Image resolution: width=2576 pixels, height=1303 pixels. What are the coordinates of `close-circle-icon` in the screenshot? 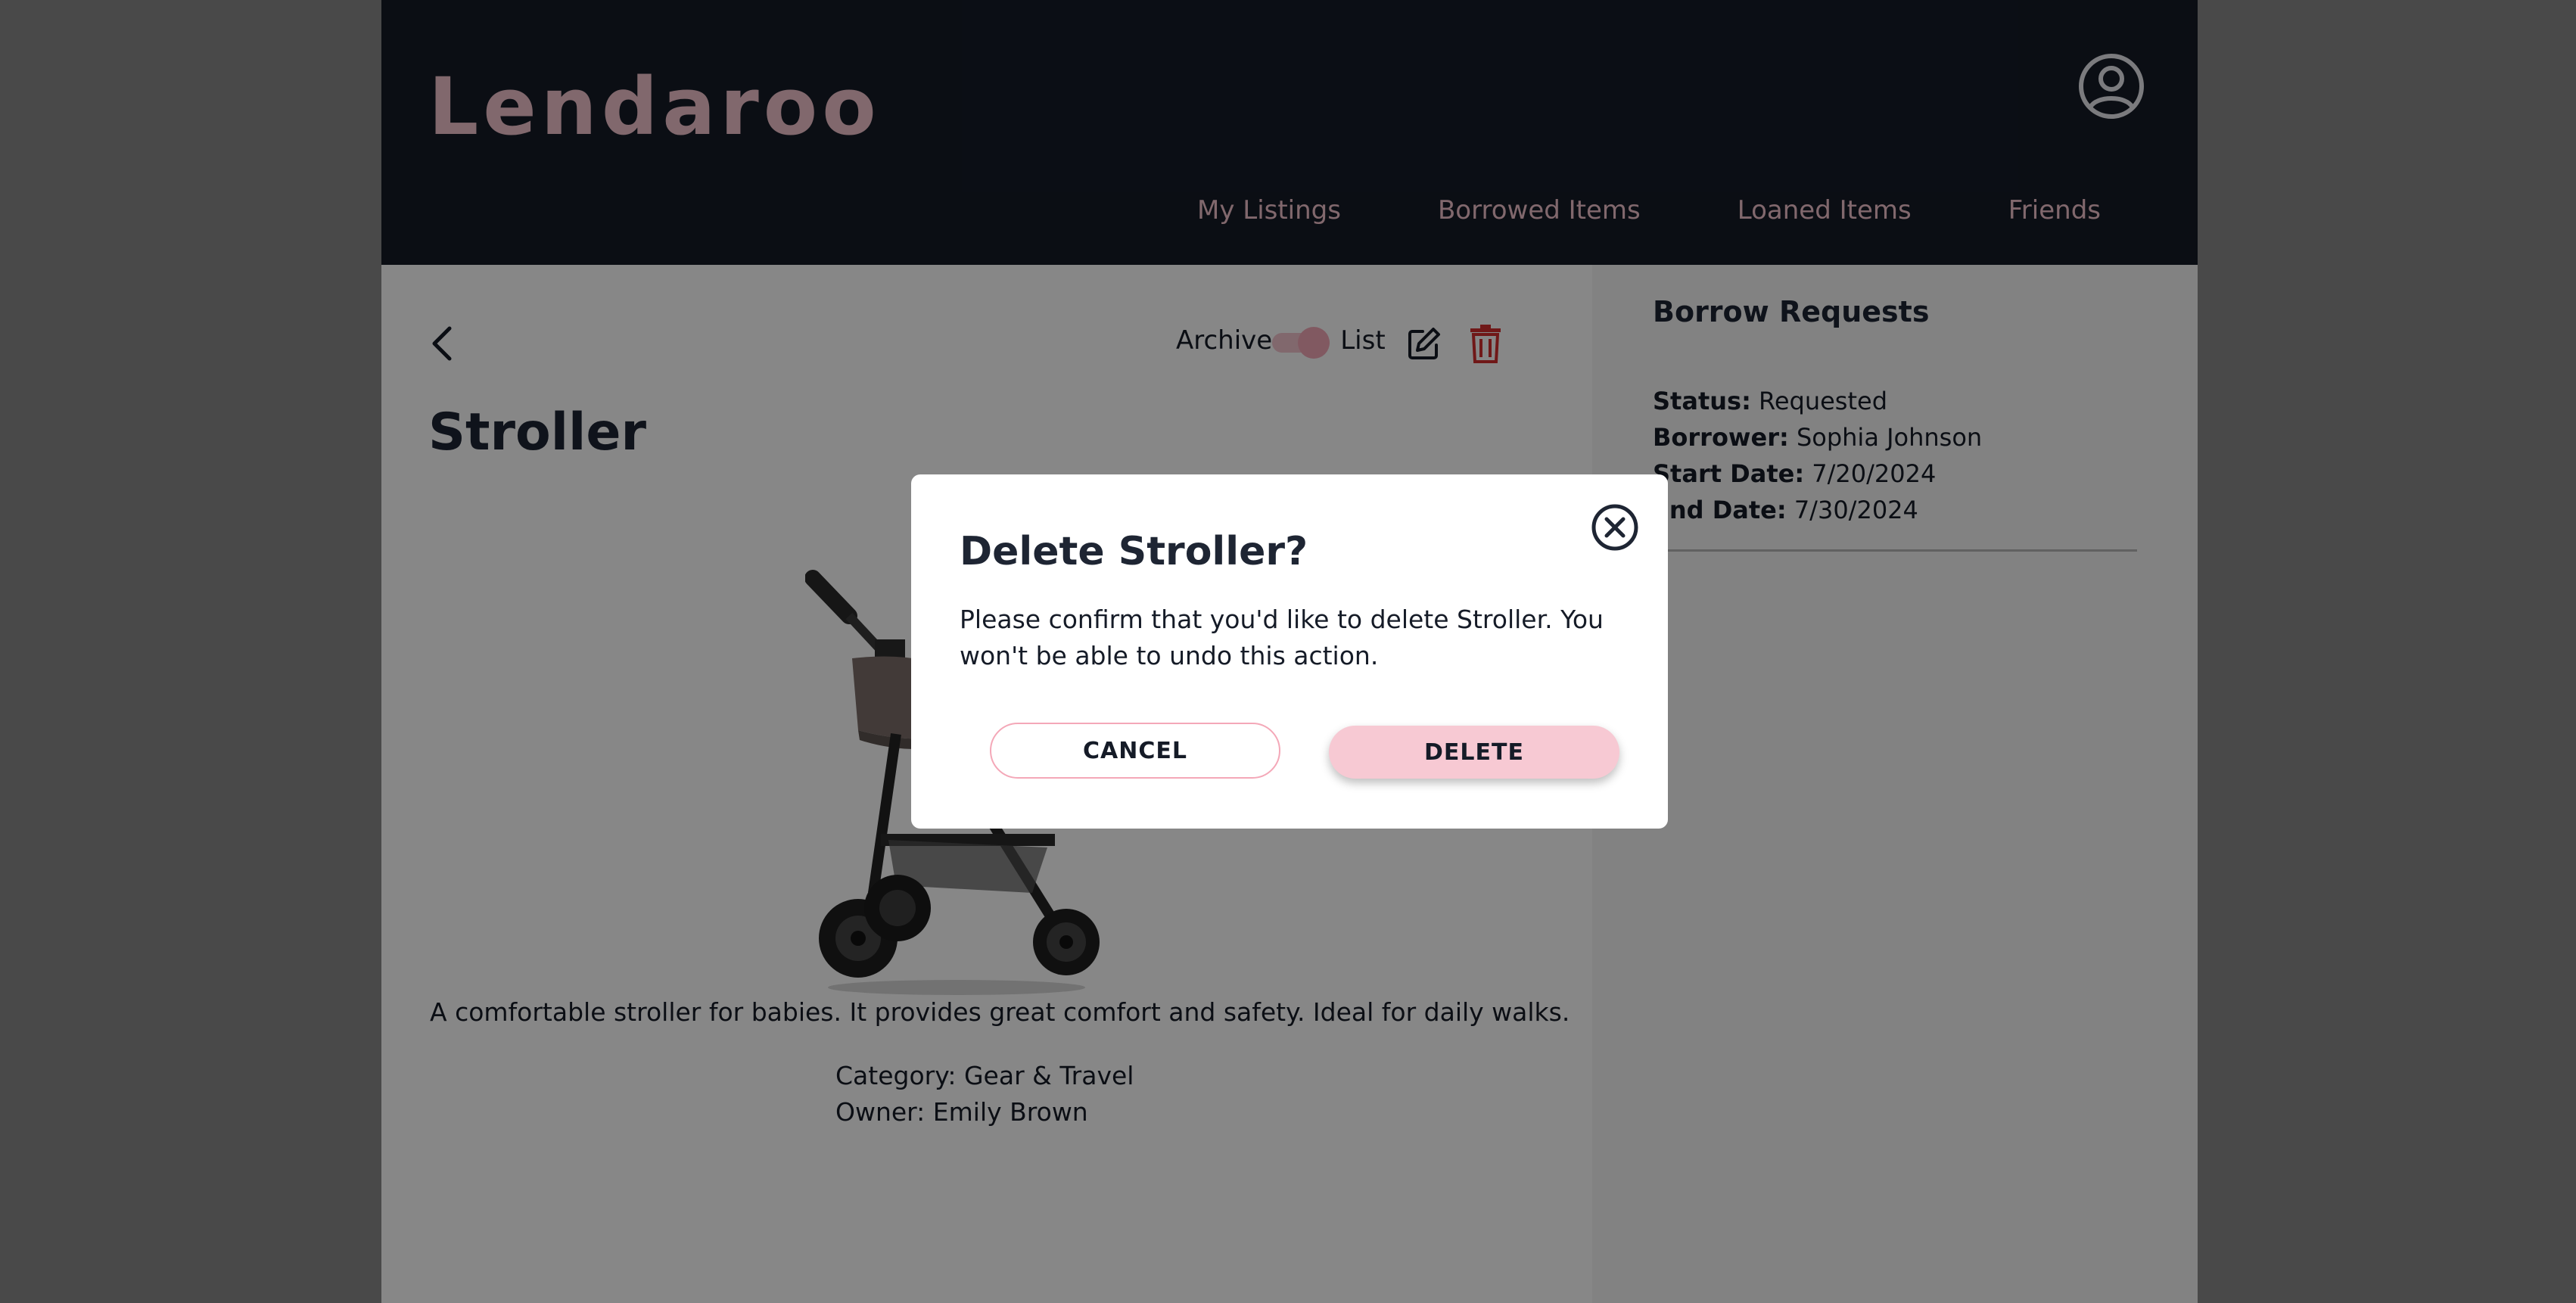 It's located at (1615, 527).